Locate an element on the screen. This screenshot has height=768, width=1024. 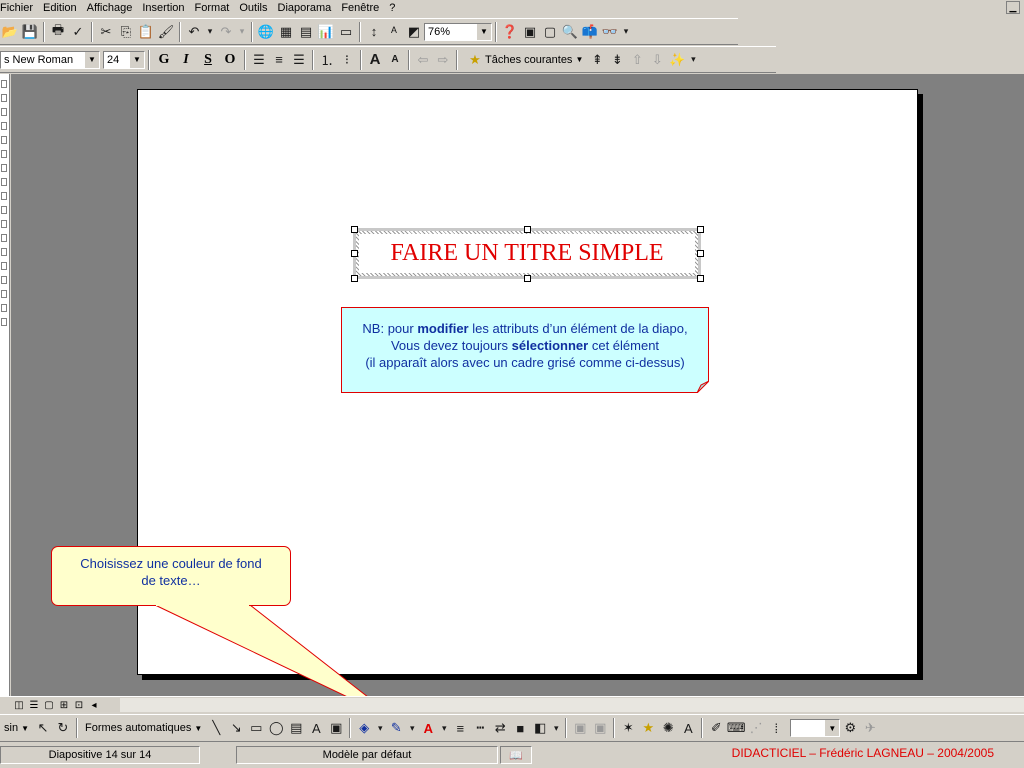
font-color-dropdown-icon: ▾ is located at coordinates (444, 728).